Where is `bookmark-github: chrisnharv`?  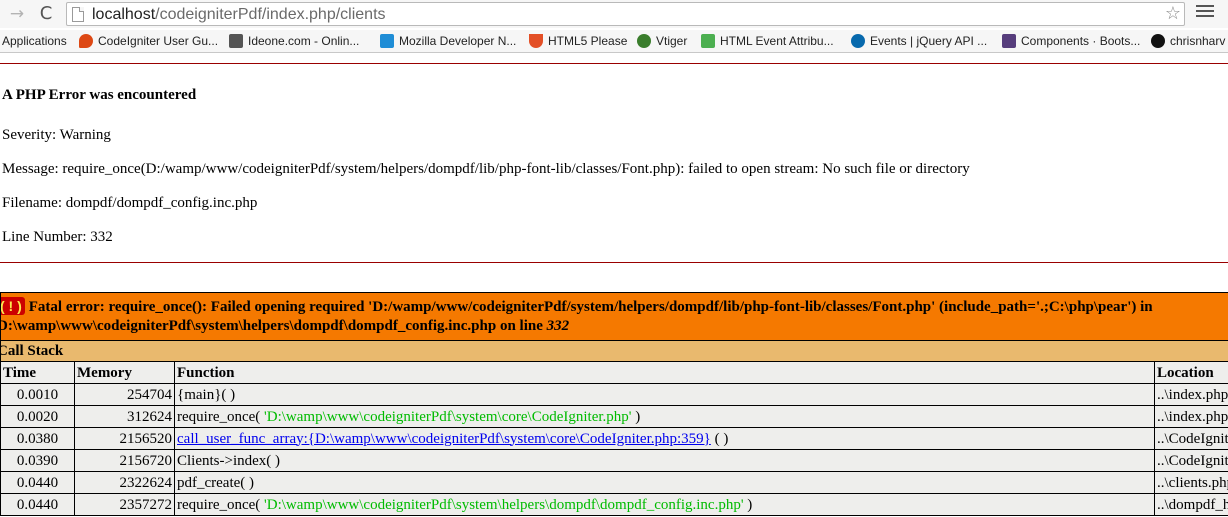 bookmark-github: chrisnharv is located at coordinates (1188, 41).